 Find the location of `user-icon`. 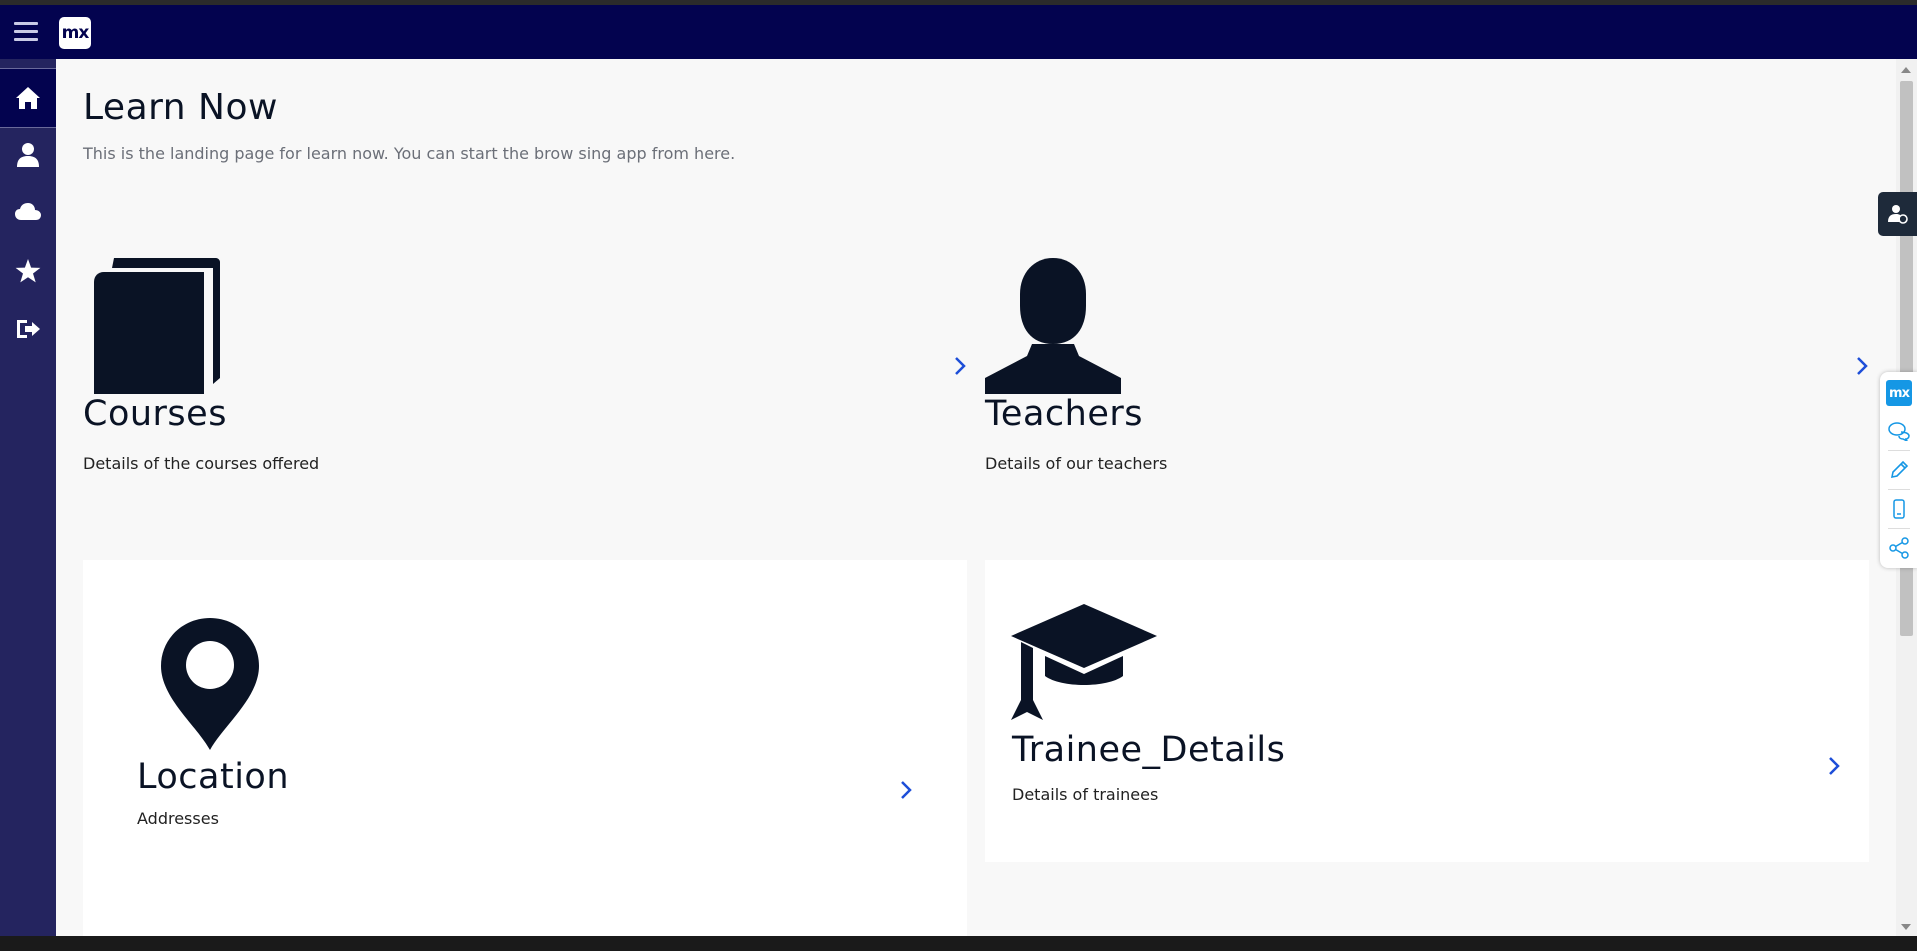

user-icon is located at coordinates (28, 155).